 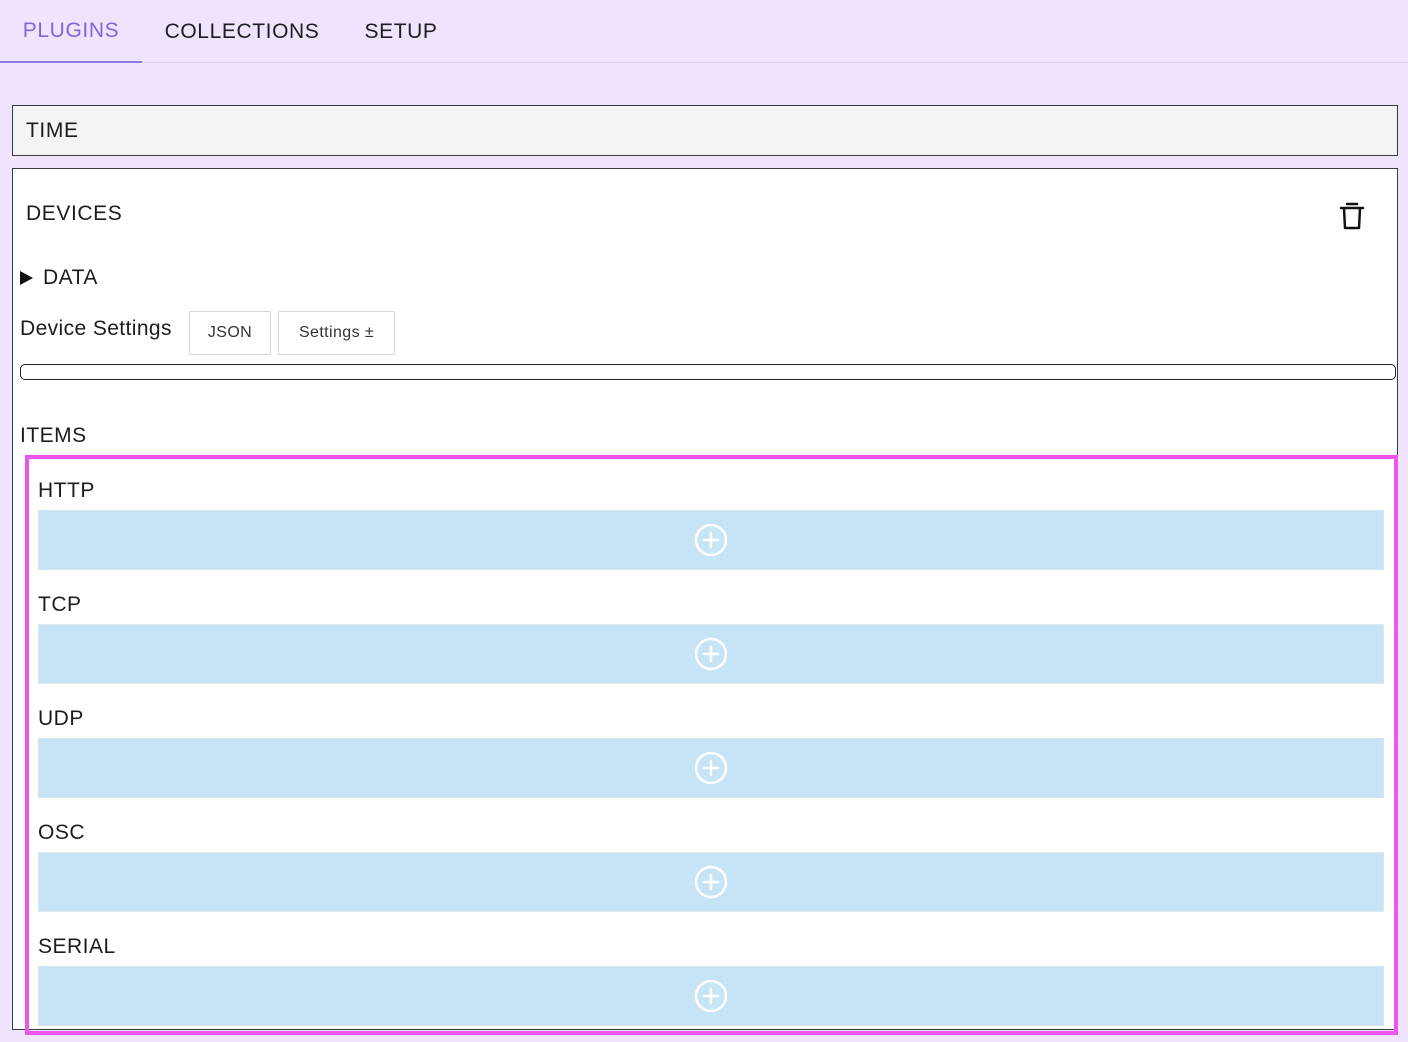 I want to click on item-group-serial: SERIAL, so click(x=711, y=976).